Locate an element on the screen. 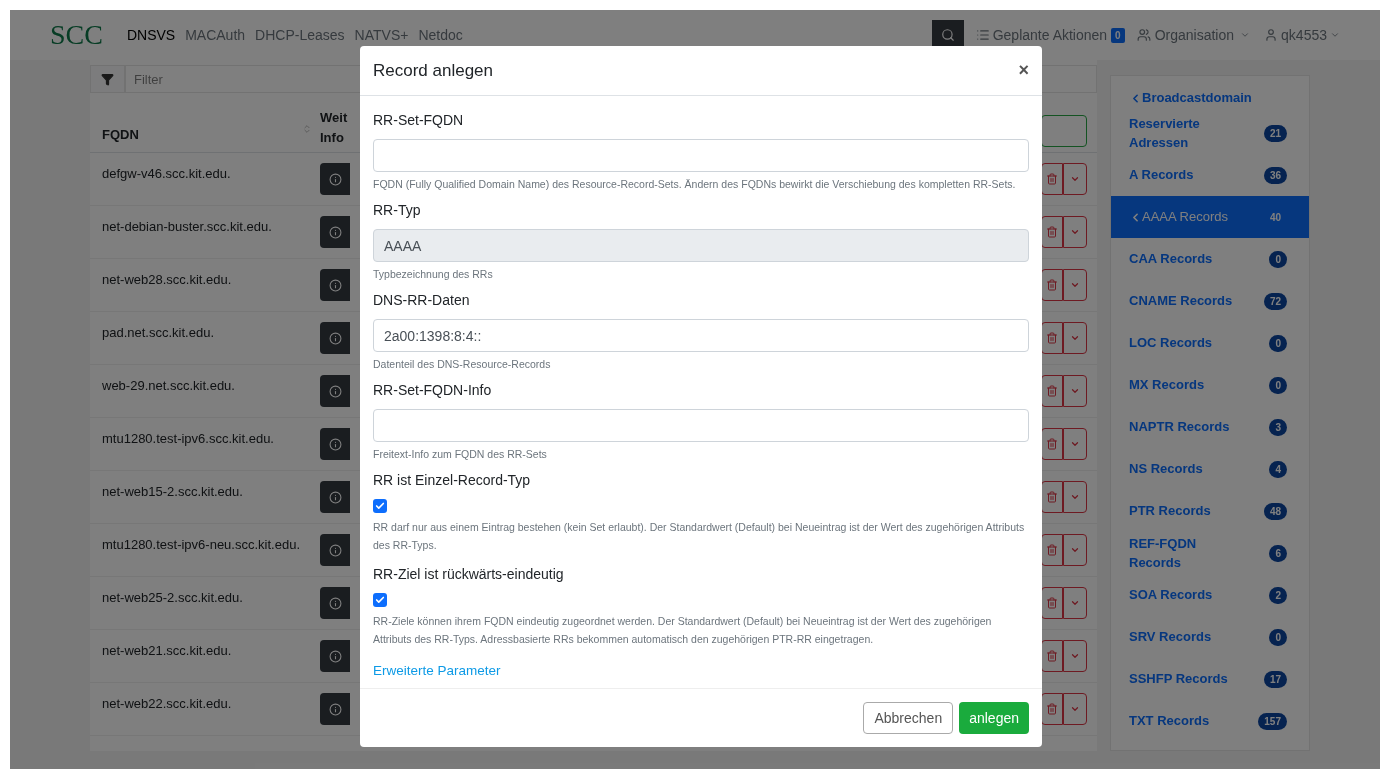 This screenshot has height=769, width=1380. help-text: RR-Ziele können ihrem FQDN eindeutig zugeordnet werden. Der Standardwert (Default) bei Neueintrag ist der Wert des zugehörigen Attributs des RR-Typs. Adressbasierte RRs bekommen automatisch den zugehörigen PTR-RR eingetragen. is located at coordinates (683, 630).